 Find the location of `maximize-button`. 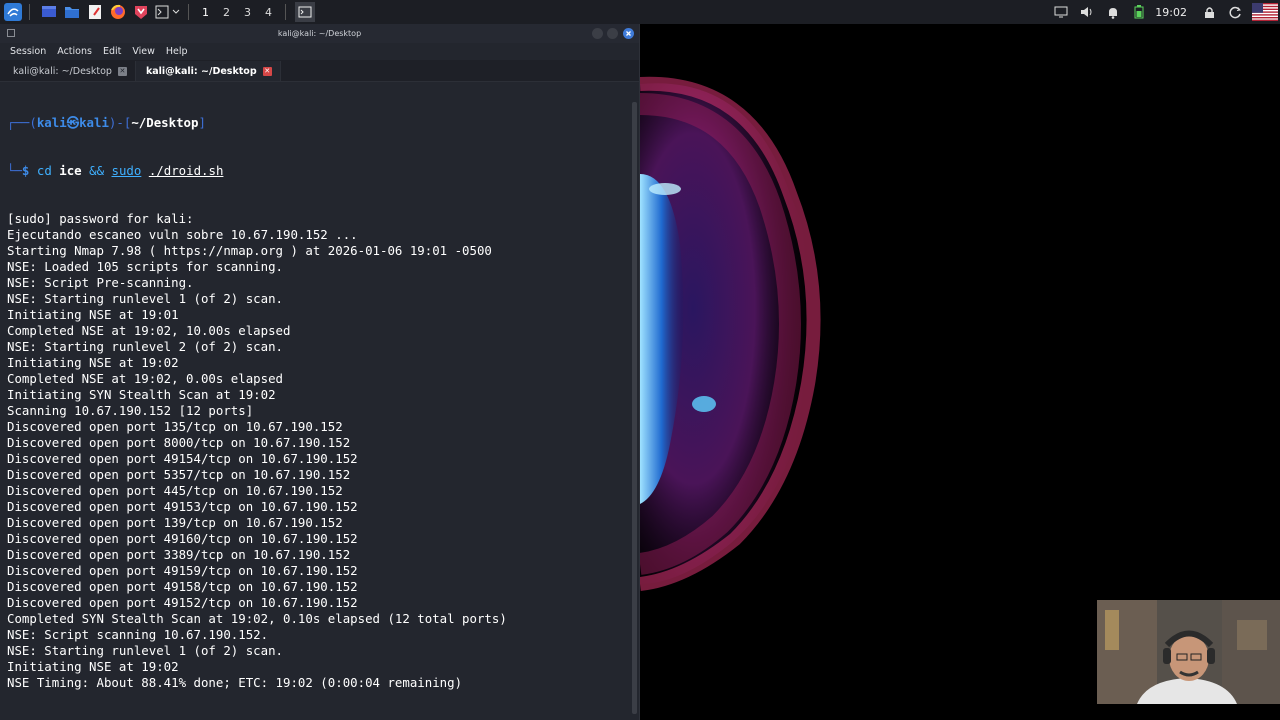

maximize-button is located at coordinates (612, 33).